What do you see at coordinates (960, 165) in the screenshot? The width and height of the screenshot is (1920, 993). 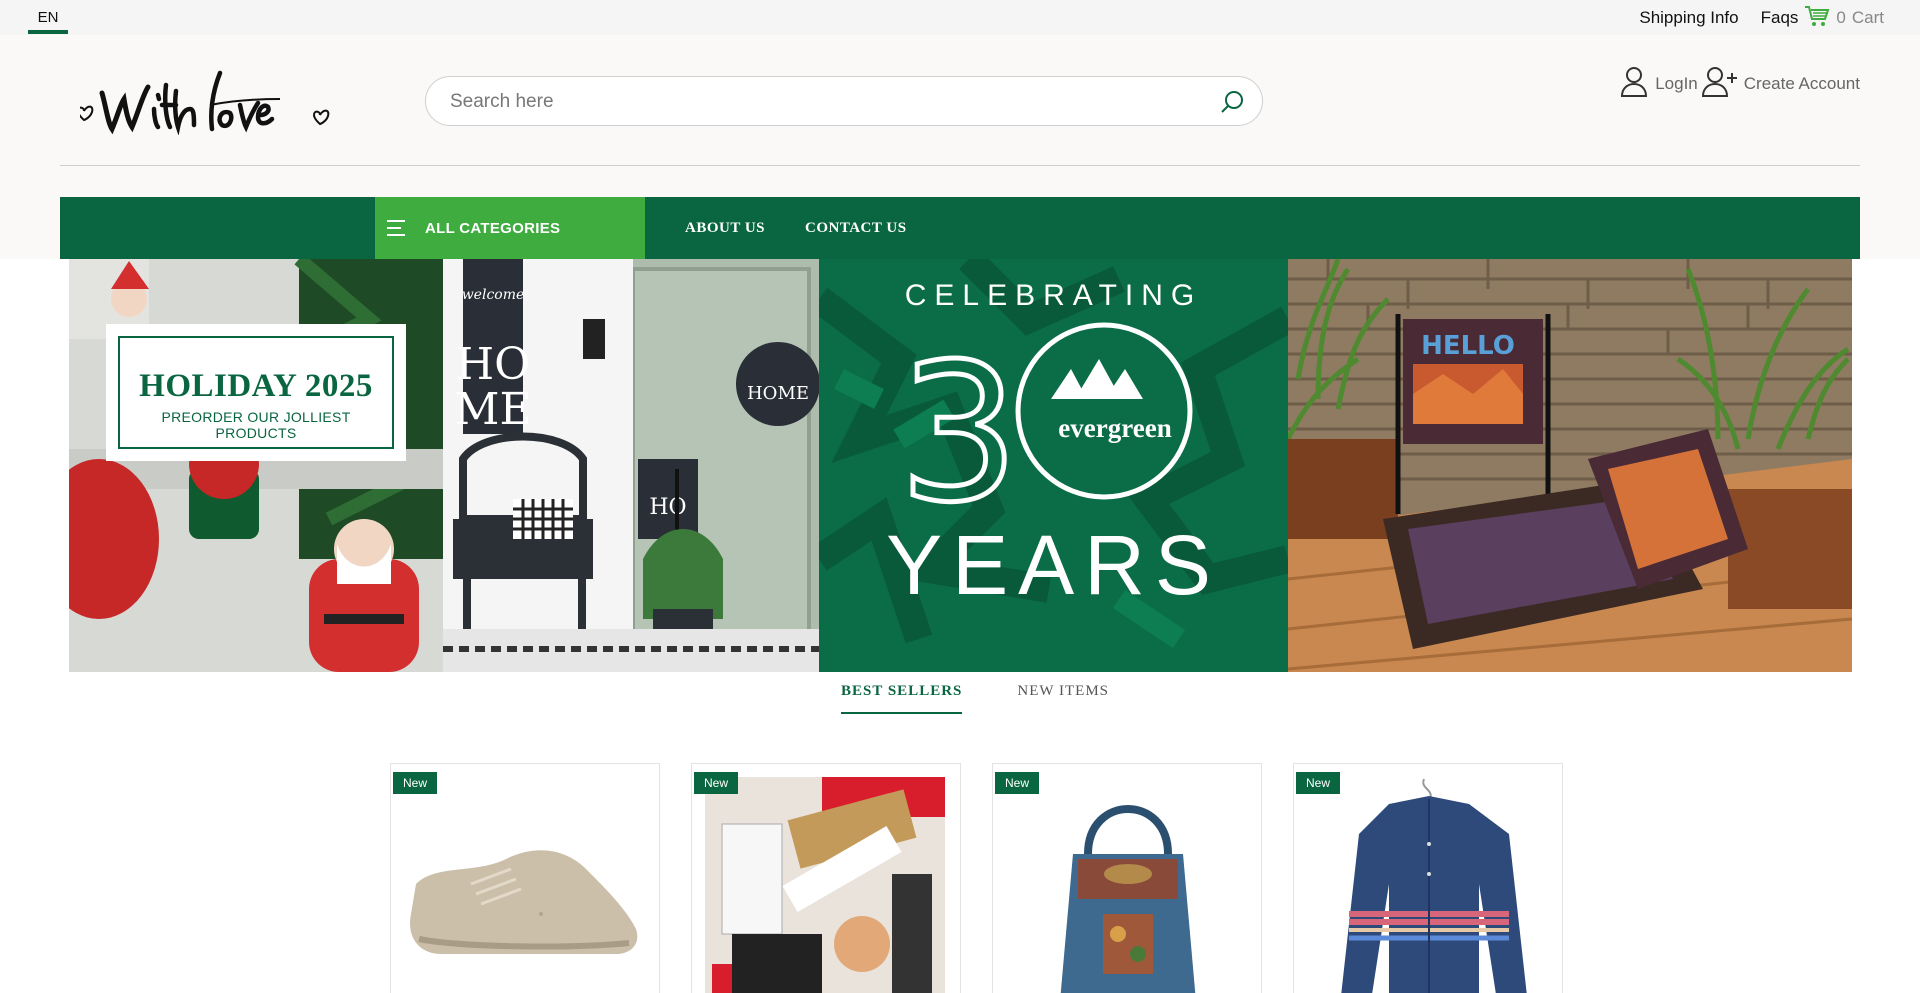 I see `header-divider` at bounding box center [960, 165].